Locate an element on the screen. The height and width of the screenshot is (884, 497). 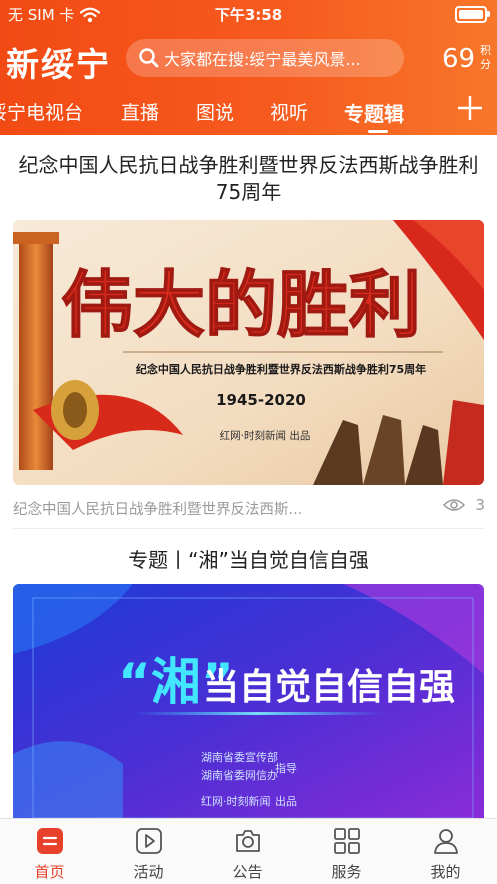
top-bar: 新绥宁 大家都在搜:绥宁最美风景... 69 积分 is located at coordinates (248, 59).